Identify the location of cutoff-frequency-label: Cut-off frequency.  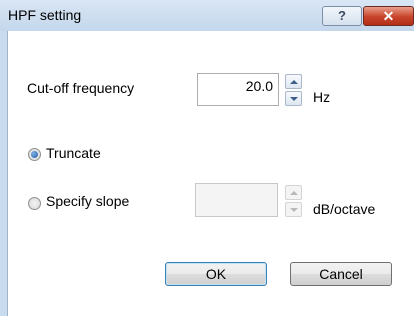
(81, 88).